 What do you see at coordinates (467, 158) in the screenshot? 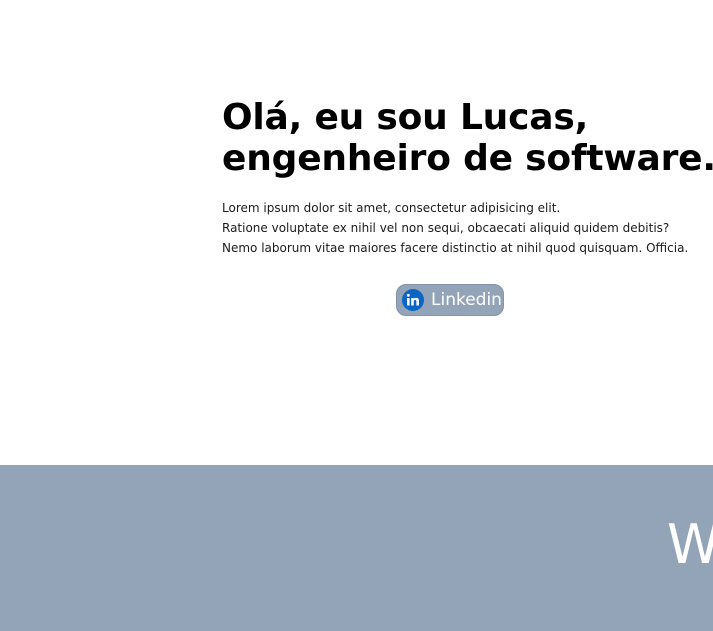
I see `hero-title-line: engenheiro de software.` at bounding box center [467, 158].